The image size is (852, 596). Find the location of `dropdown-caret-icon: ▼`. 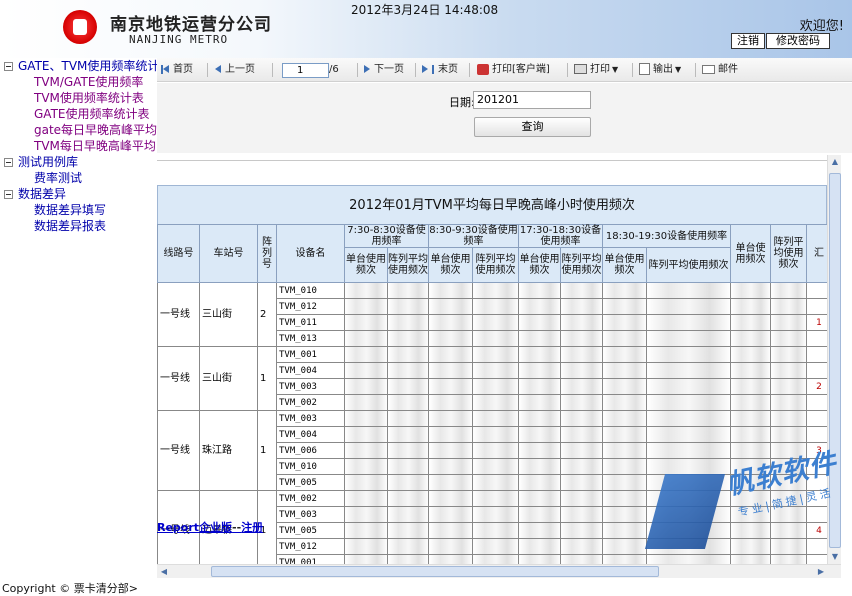

dropdown-caret-icon: ▼ is located at coordinates (678, 69).